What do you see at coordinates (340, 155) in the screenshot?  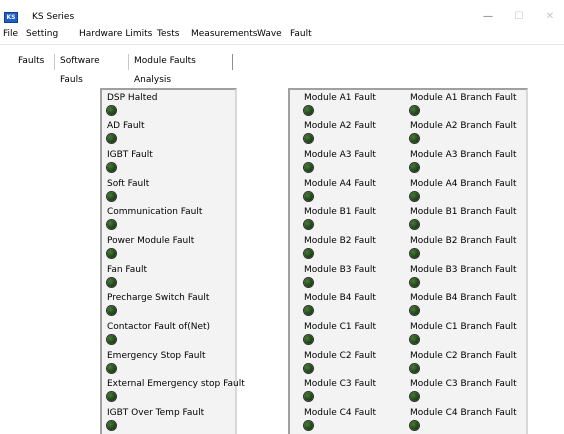 I see `fault-label: Module A3 Fault` at bounding box center [340, 155].